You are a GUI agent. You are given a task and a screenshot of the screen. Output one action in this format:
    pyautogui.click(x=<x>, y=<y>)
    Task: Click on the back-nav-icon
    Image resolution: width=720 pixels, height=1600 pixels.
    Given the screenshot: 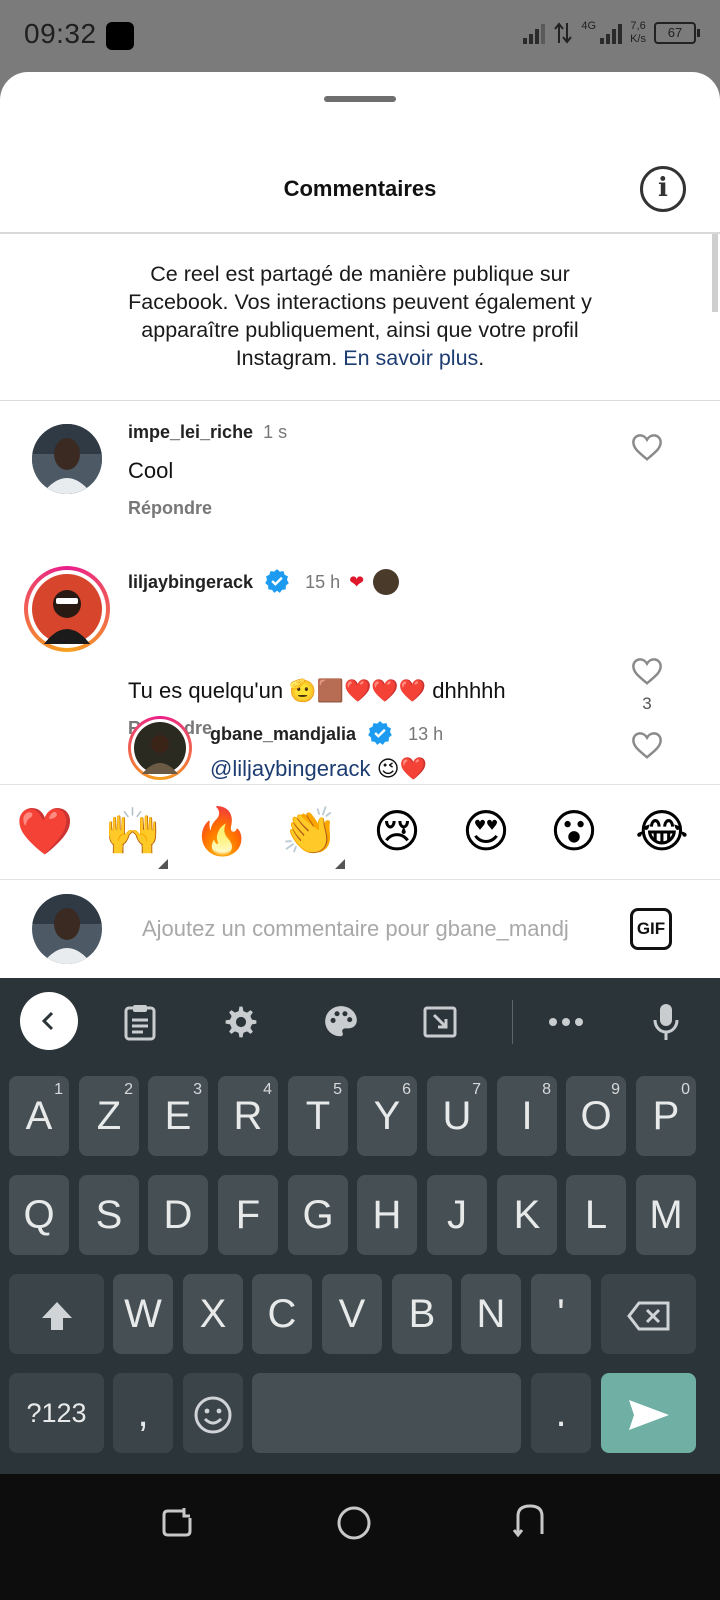 What is the action you would take?
    pyautogui.click(x=530, y=1520)
    